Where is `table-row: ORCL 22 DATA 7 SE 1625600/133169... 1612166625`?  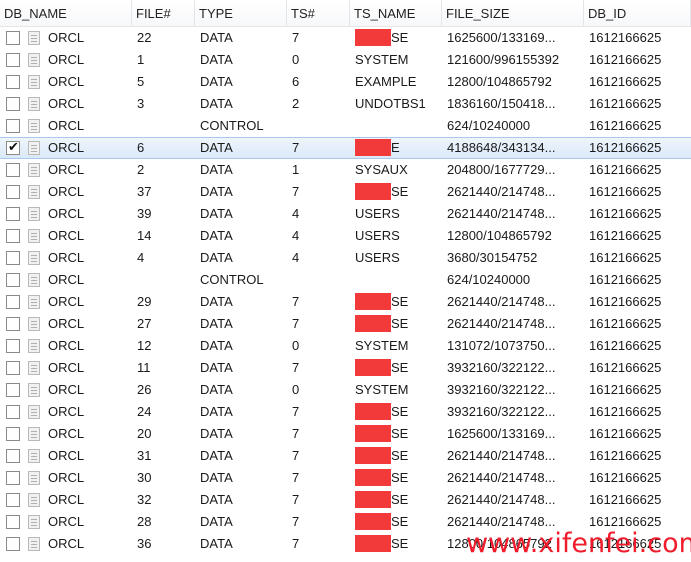 table-row: ORCL 22 DATA 7 SE 1625600/133169... 1612166625 is located at coordinates (345, 38).